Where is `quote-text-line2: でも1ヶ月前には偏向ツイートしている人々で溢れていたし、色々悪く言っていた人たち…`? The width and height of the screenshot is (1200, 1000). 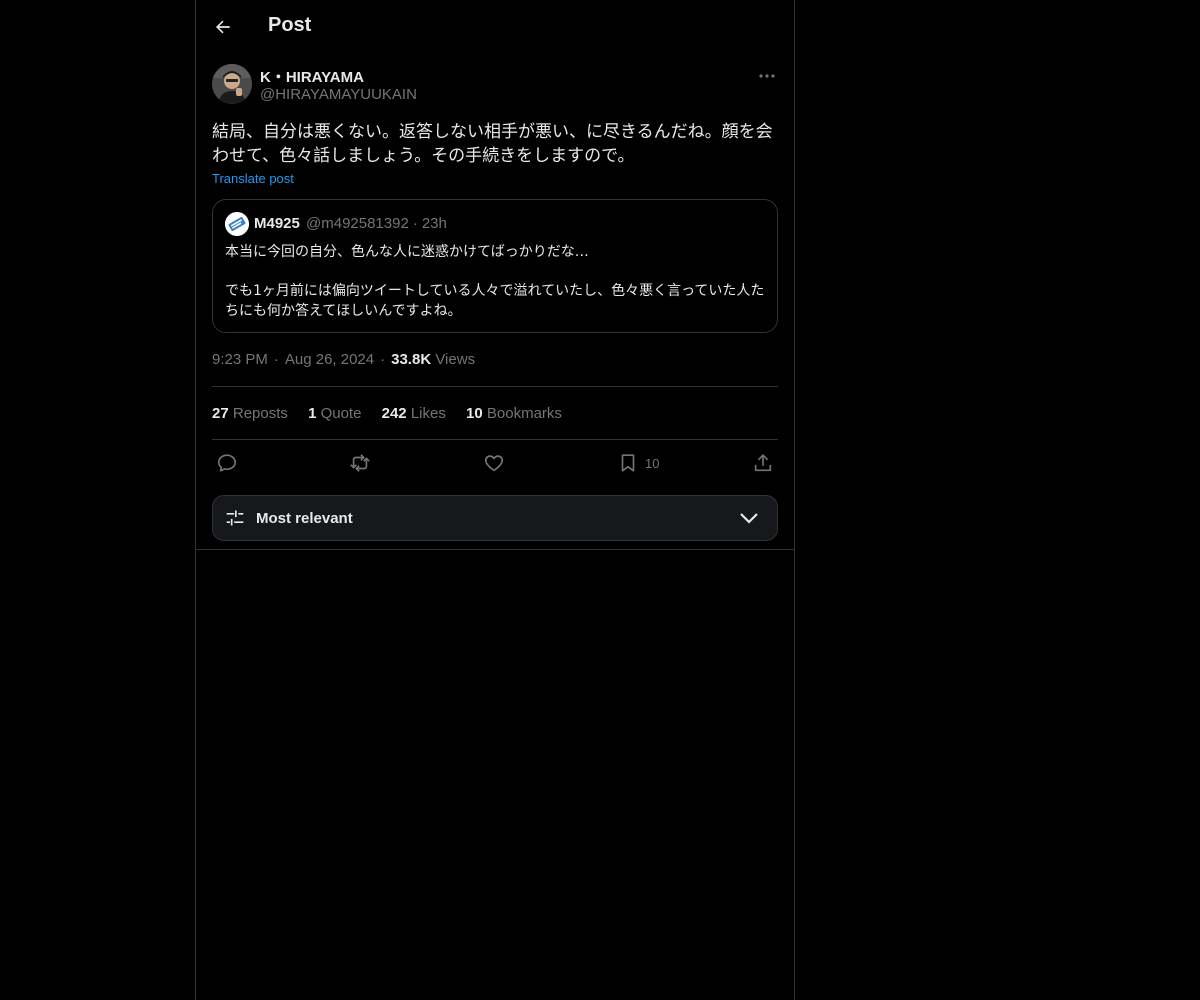 quote-text-line2: でも1ヶ月前には偏向ツイートしている人々で溢れていたし、色々悪く言っていた人たち… is located at coordinates (495, 301).